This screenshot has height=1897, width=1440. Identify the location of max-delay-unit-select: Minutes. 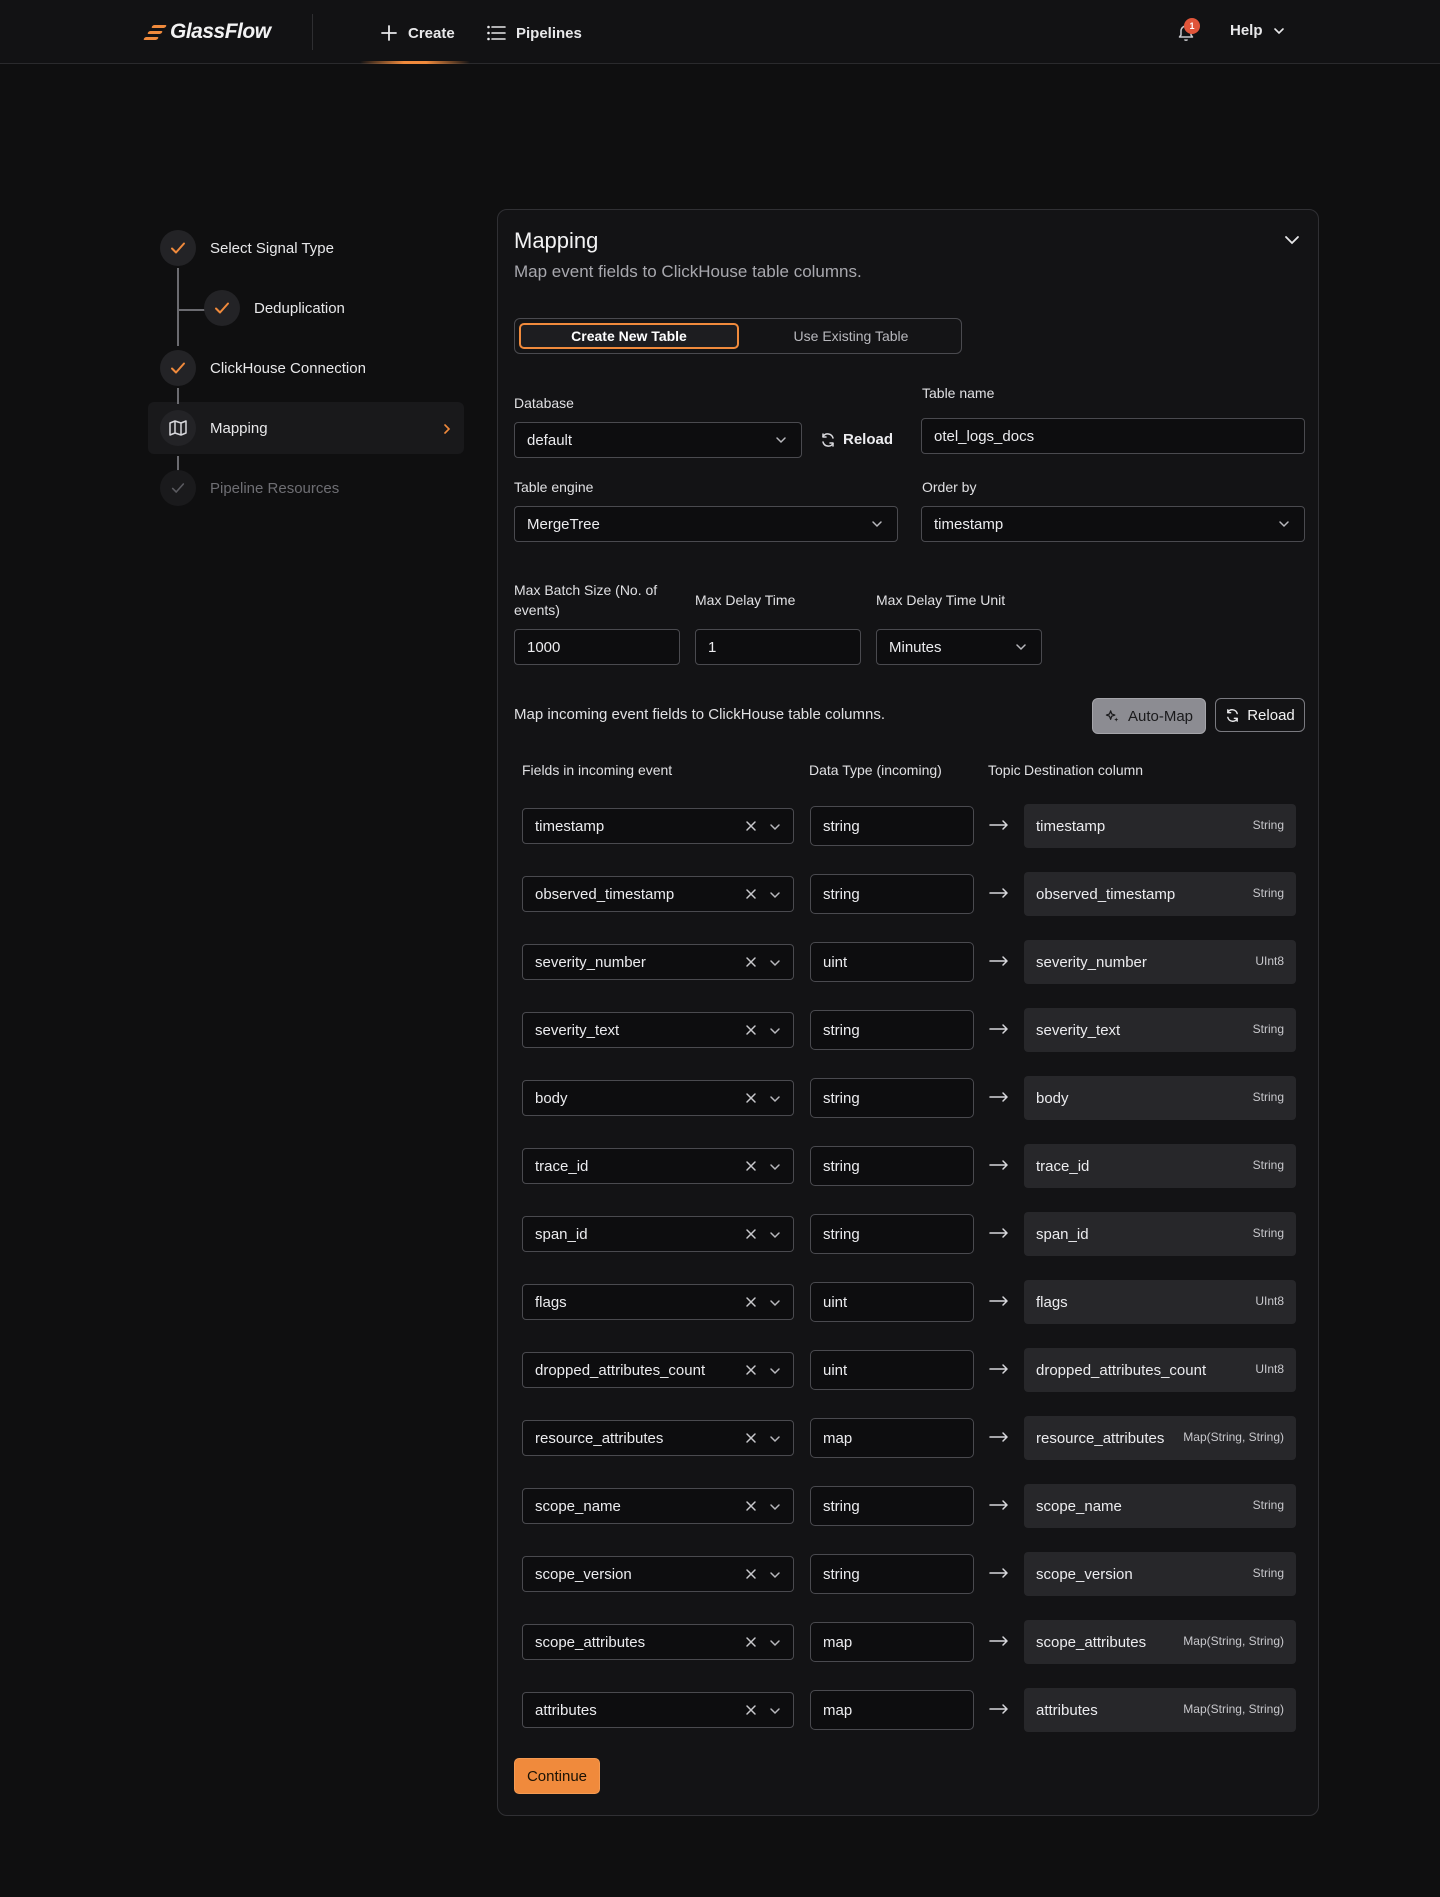
(959, 647).